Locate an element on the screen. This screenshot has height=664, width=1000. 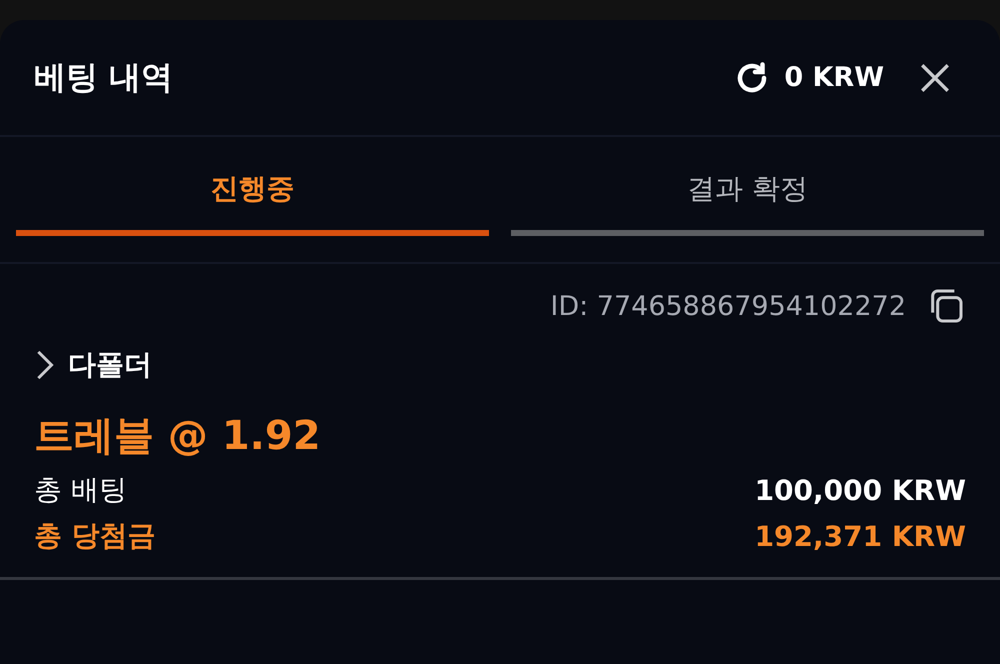
panel-title: 베팅 내역 is located at coordinates (104, 77).